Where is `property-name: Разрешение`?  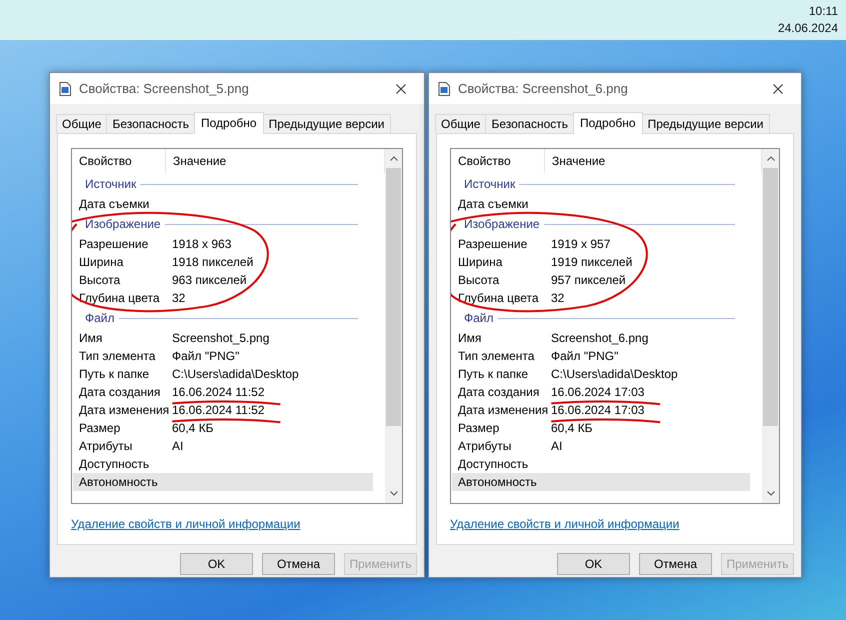 property-name: Разрешение is located at coordinates (114, 244).